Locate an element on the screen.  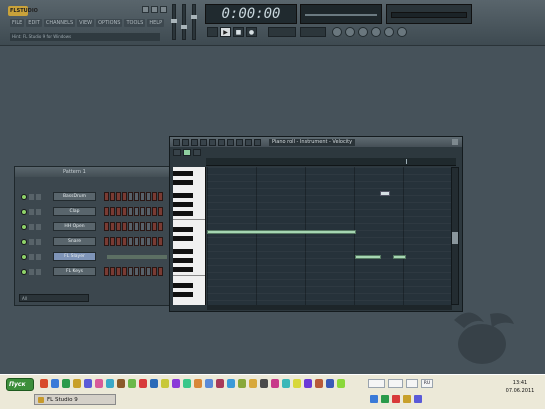
channel-row: Snare is located at coordinates (92, 241).